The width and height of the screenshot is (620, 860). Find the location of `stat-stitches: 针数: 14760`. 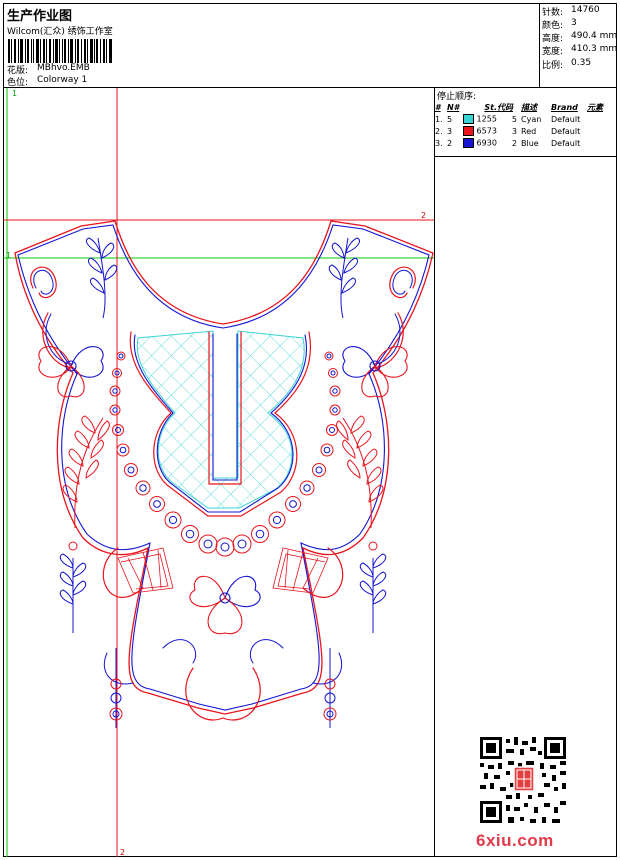

stat-stitches: 针数: 14760 is located at coordinates (571, 11).